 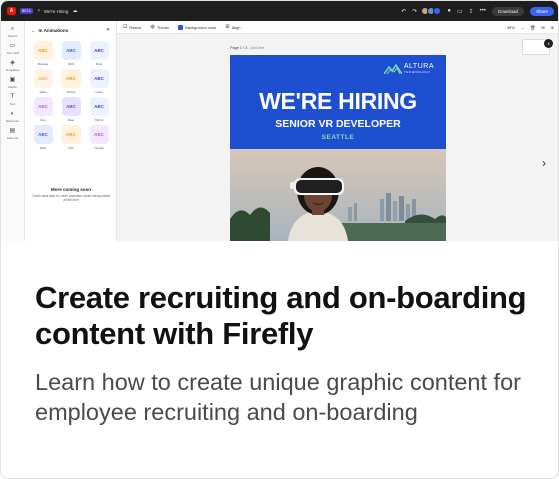 I want to click on location-pin-icon: ●, so click(x=449, y=11).